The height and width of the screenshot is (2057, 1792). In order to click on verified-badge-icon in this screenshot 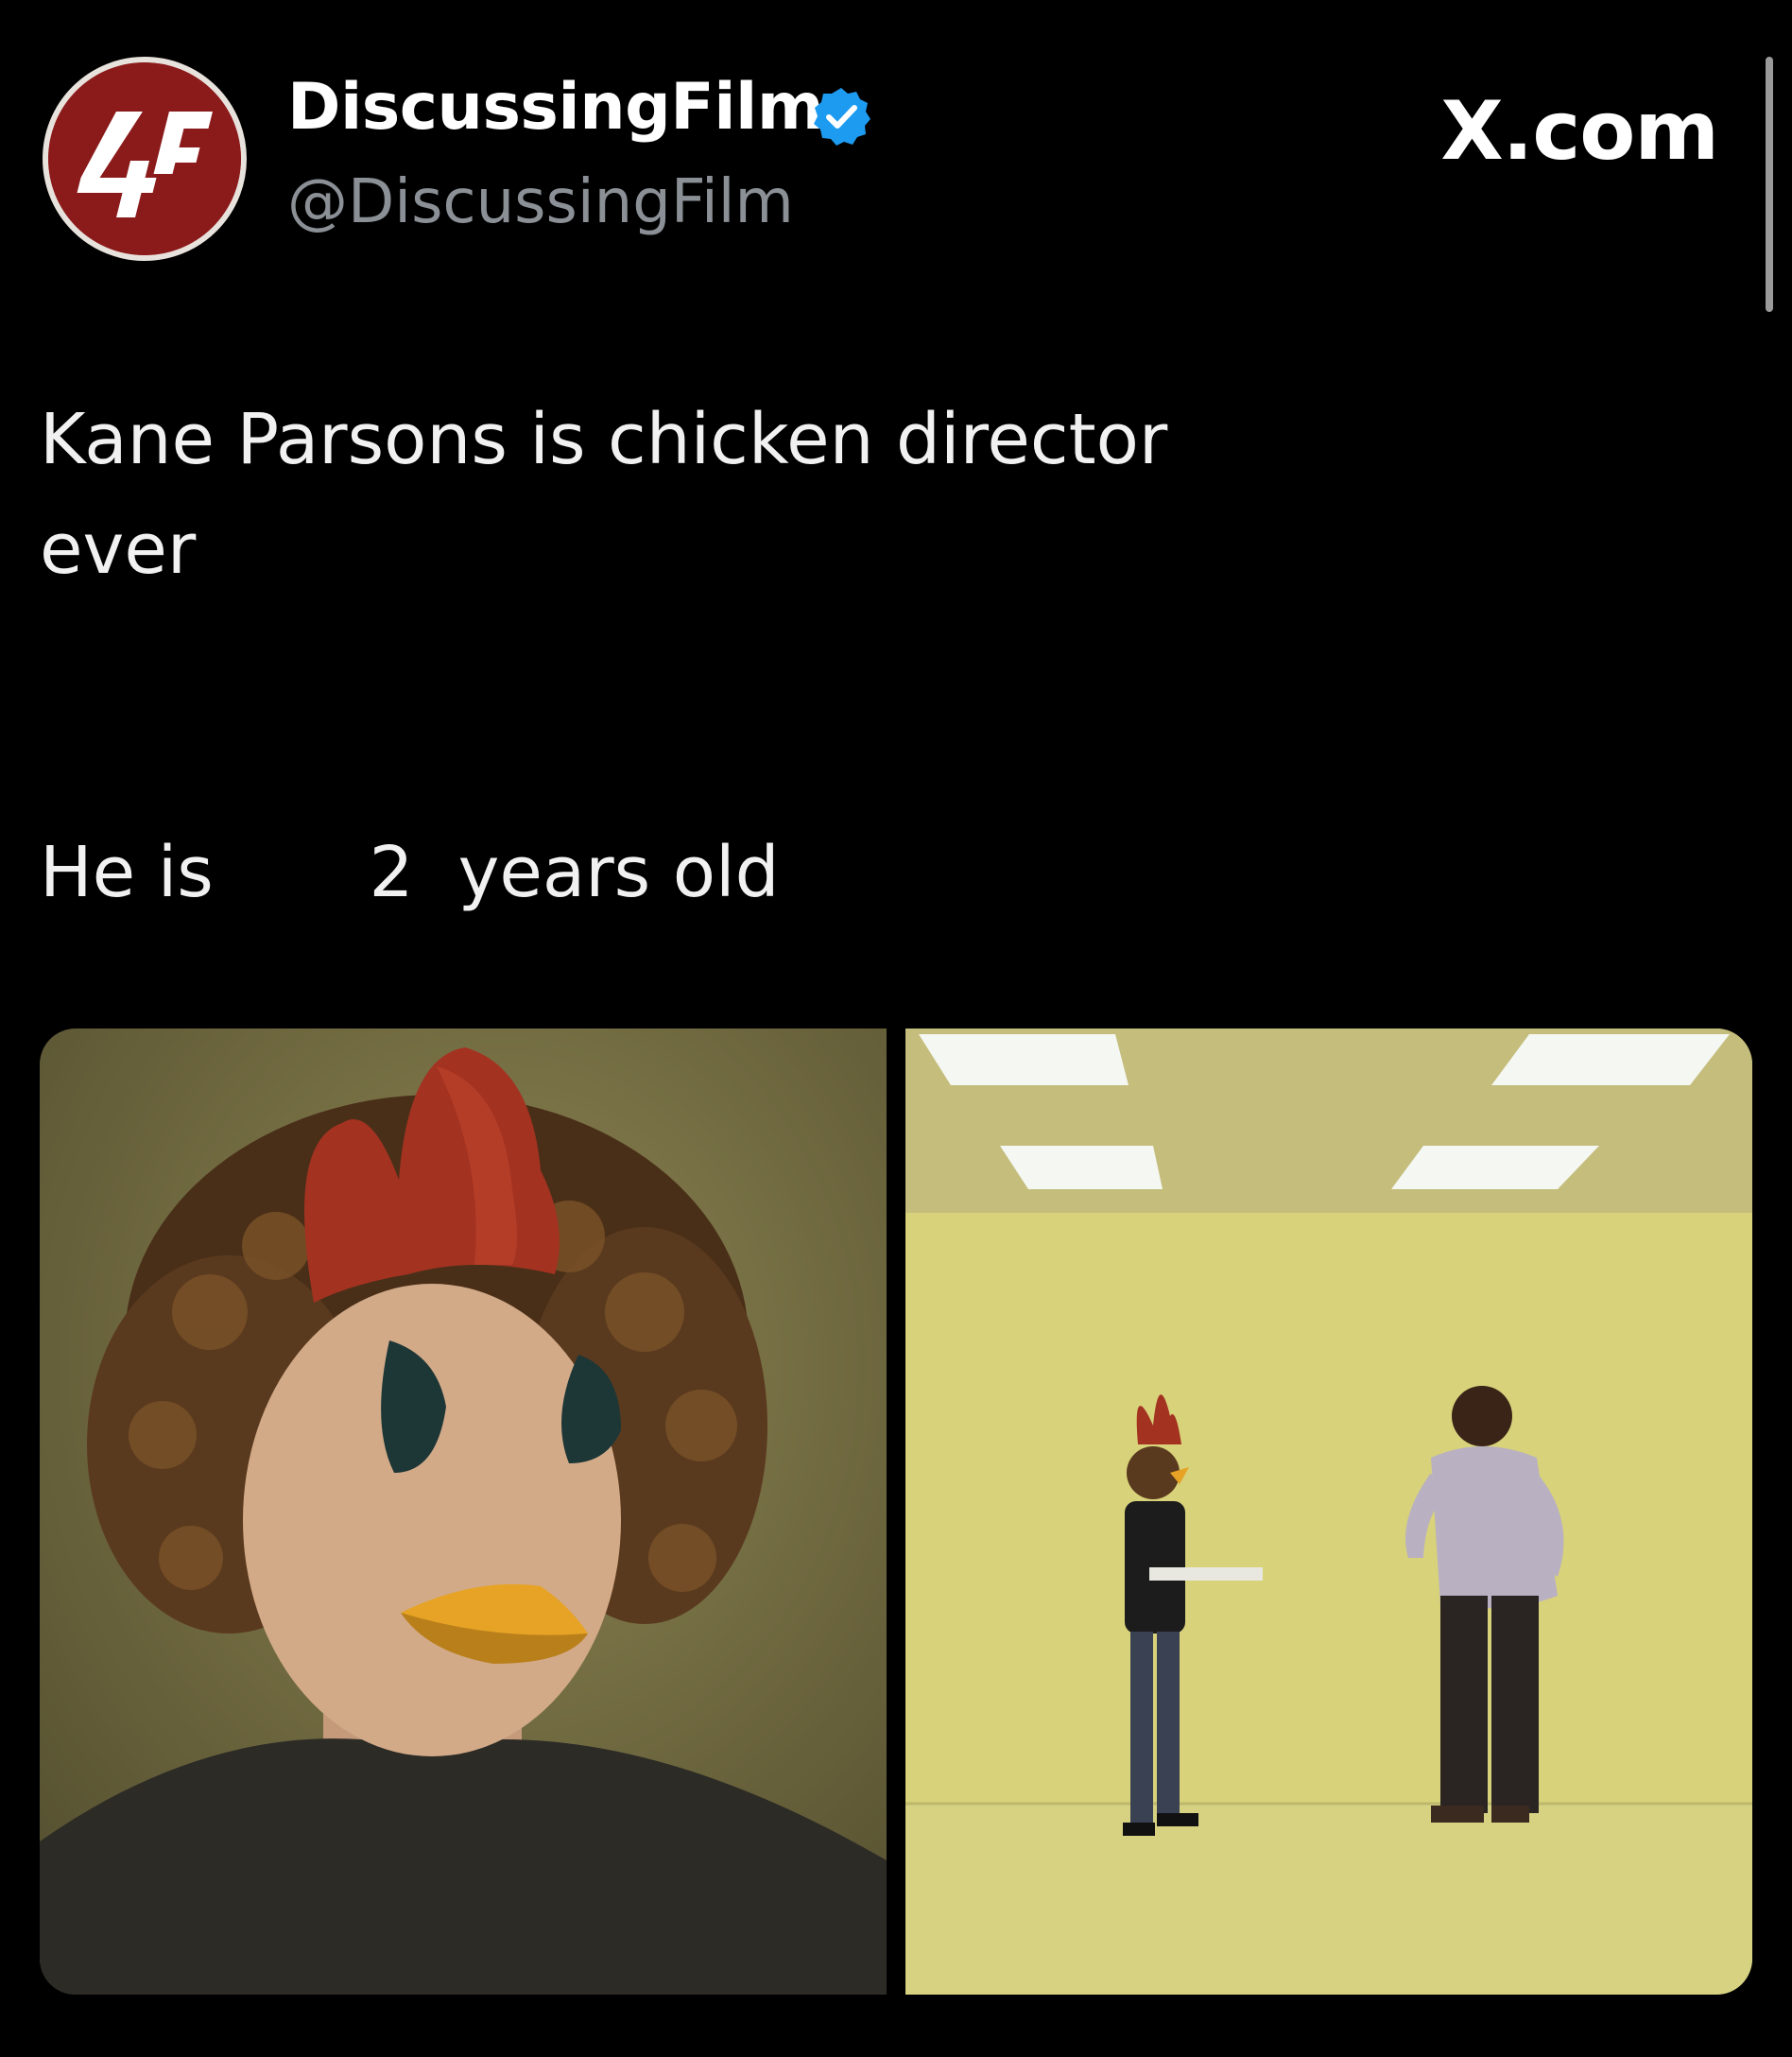, I will do `click(842, 117)`.